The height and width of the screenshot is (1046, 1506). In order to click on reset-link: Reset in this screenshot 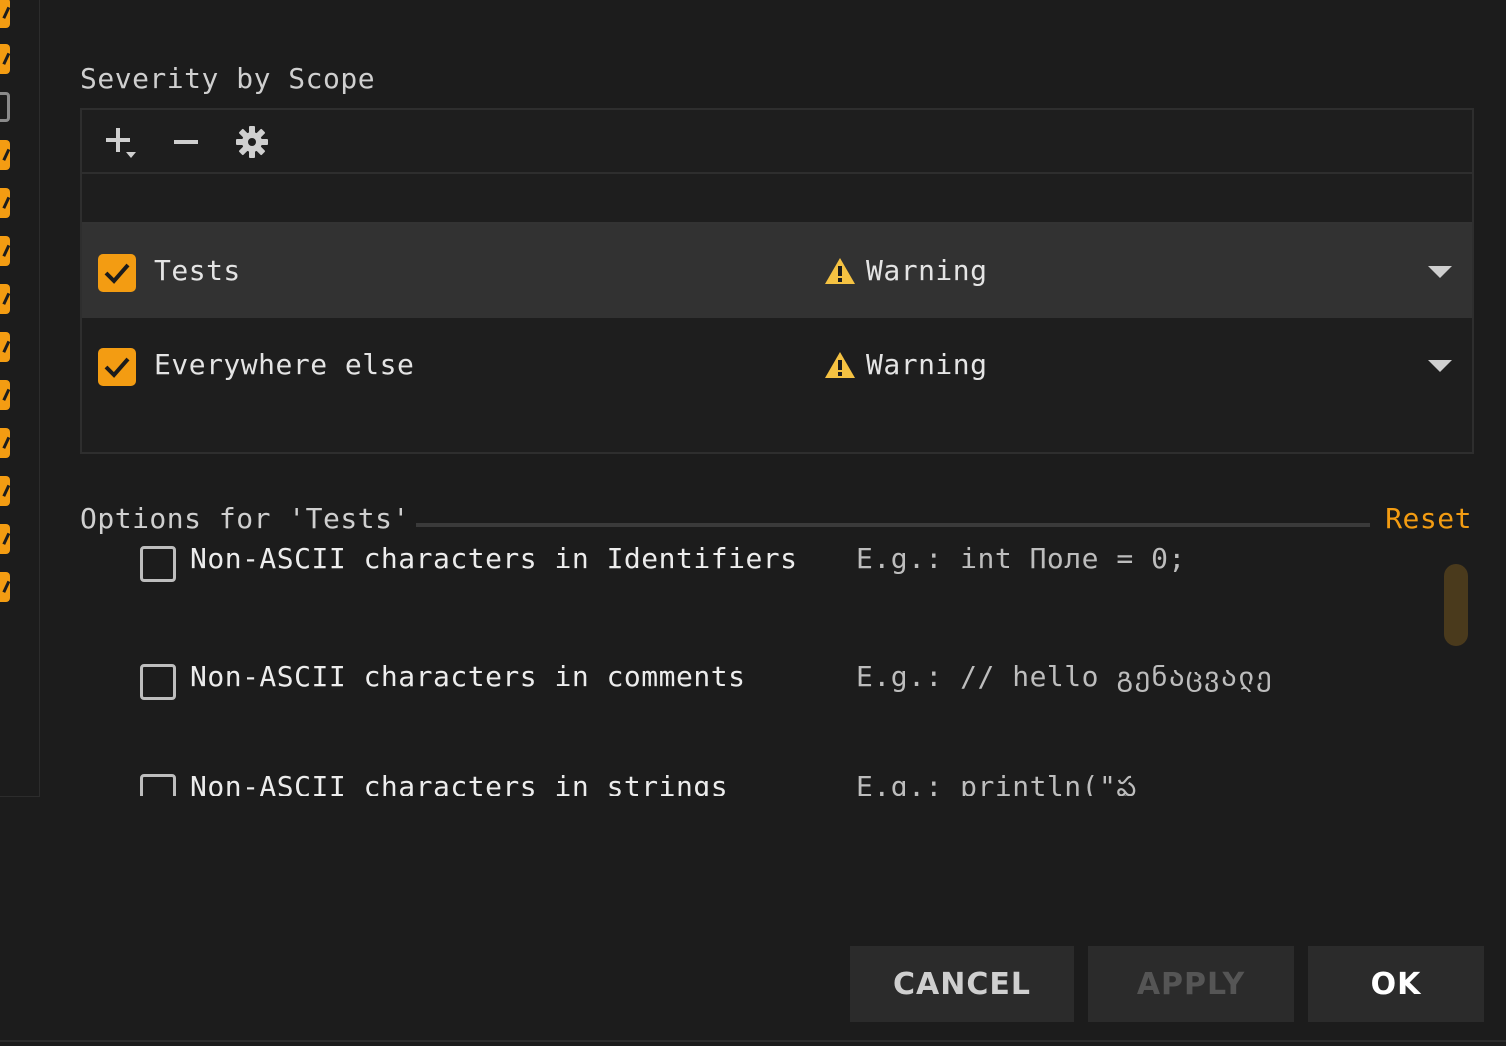, I will do `click(1428, 518)`.